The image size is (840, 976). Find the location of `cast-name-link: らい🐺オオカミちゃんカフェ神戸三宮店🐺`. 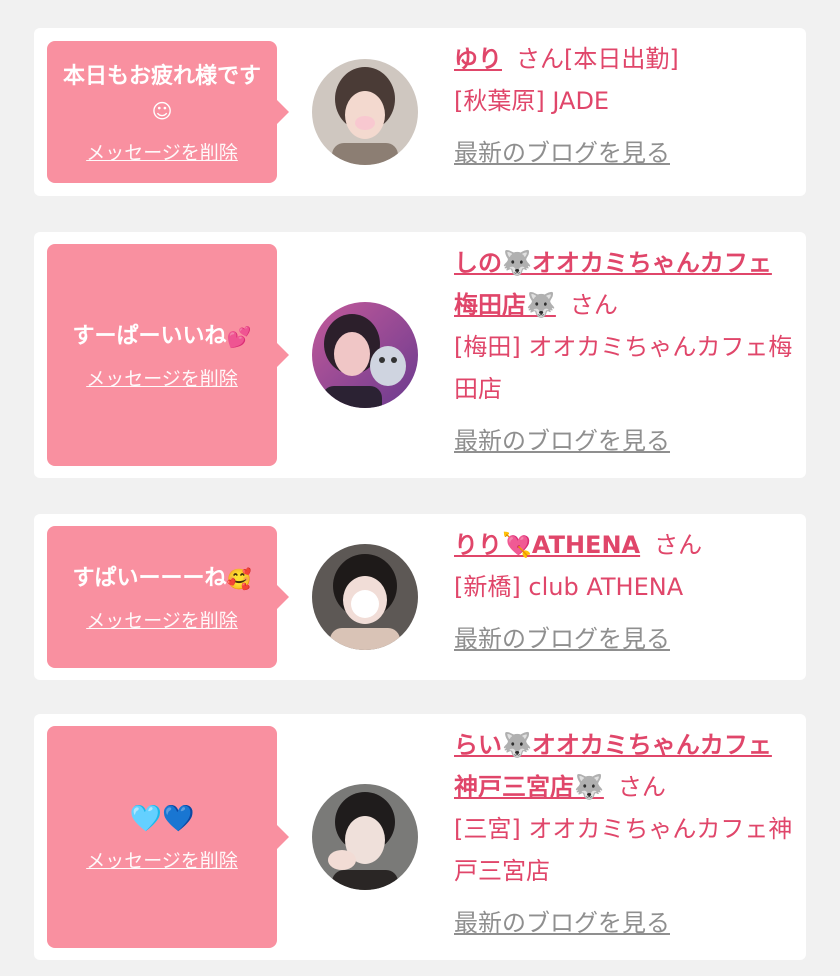

cast-name-link: らい🐺オオカミちゃんカフェ神戸三宮店🐺 is located at coordinates (613, 766).